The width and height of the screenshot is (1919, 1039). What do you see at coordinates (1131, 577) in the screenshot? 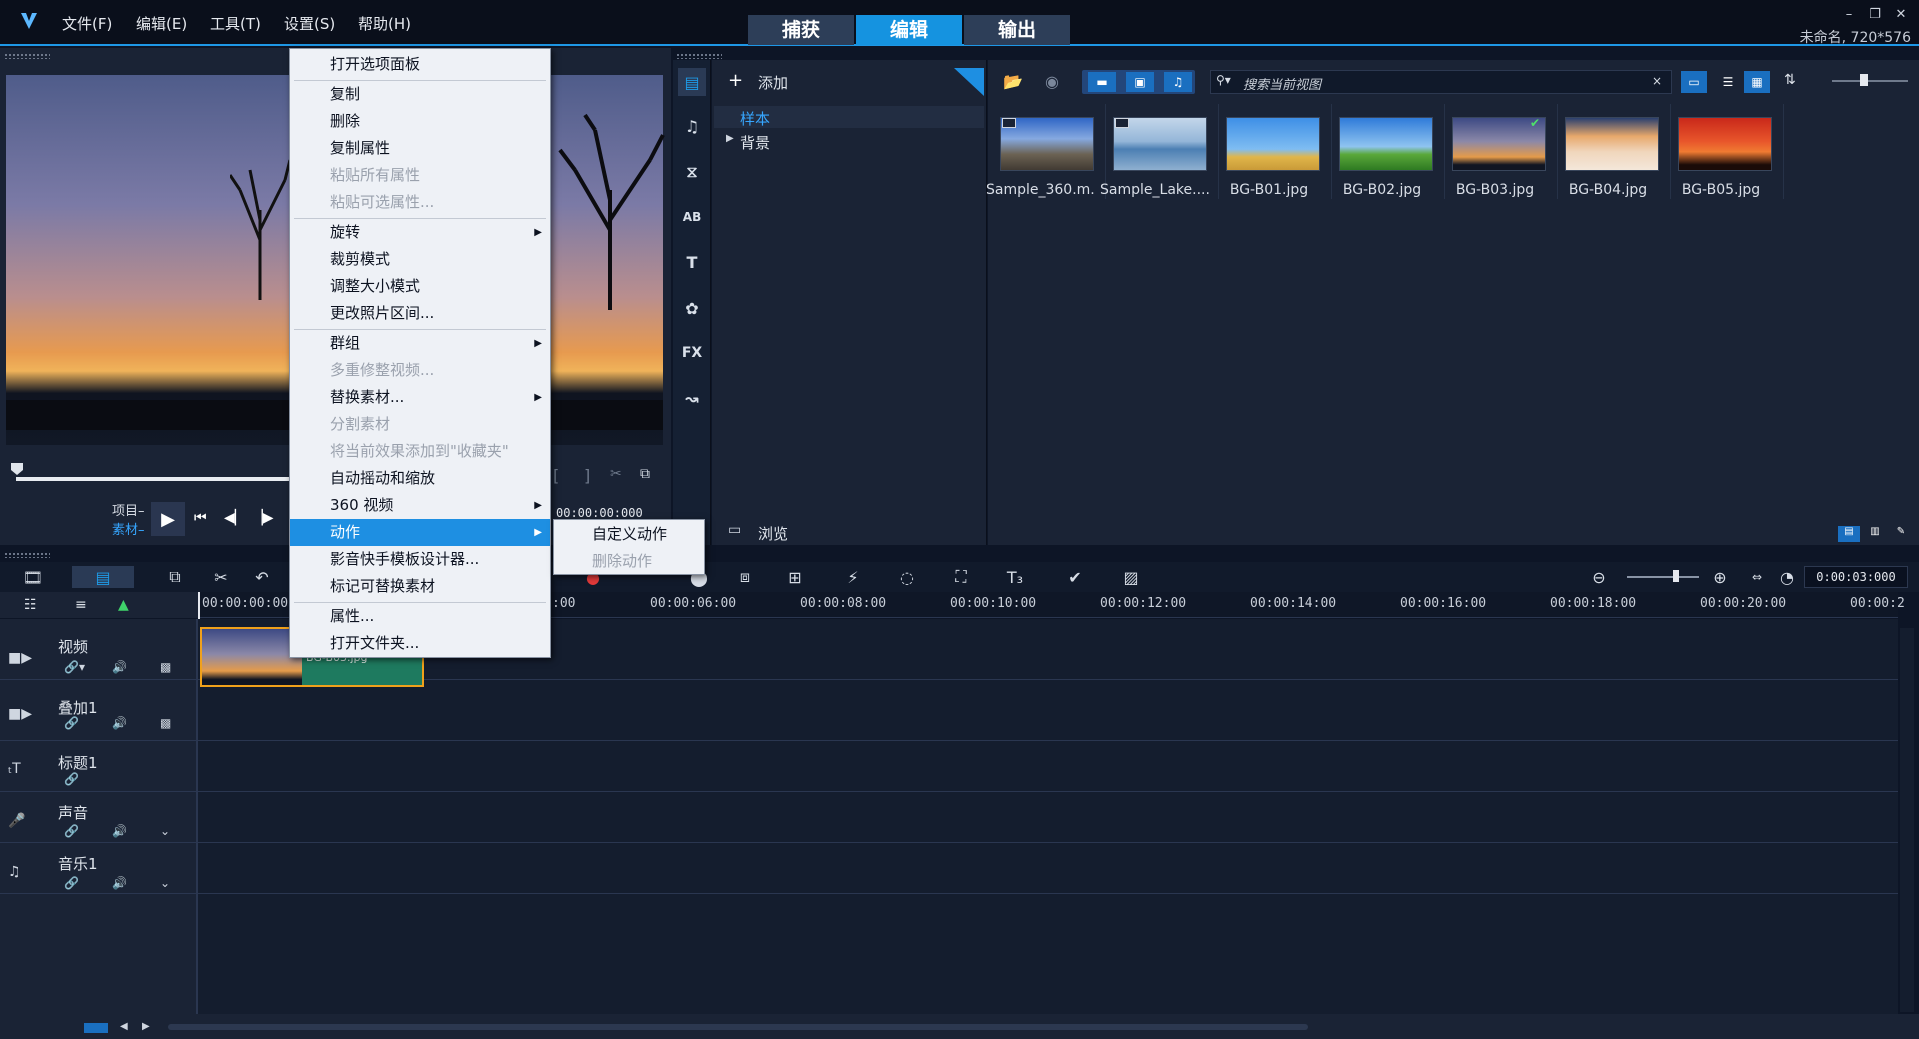
I see `split-screen-icon: ▨` at bounding box center [1131, 577].